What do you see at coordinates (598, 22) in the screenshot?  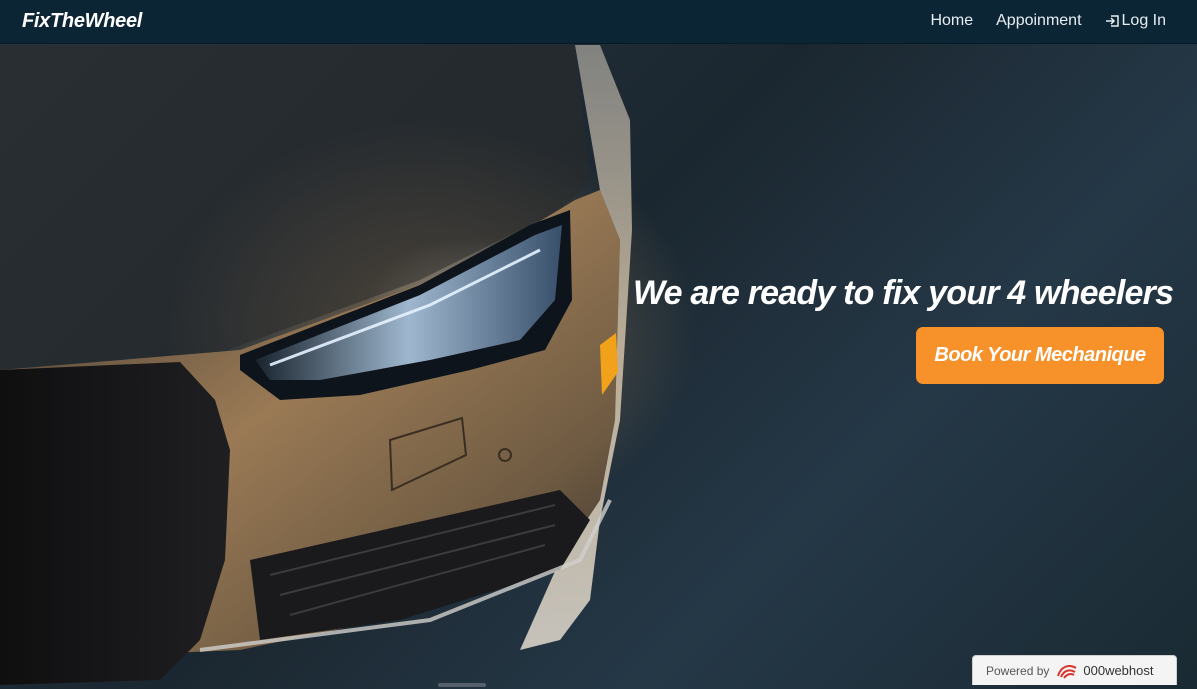 I see `navbar: FixTheWheel Home Appoinment Log In` at bounding box center [598, 22].